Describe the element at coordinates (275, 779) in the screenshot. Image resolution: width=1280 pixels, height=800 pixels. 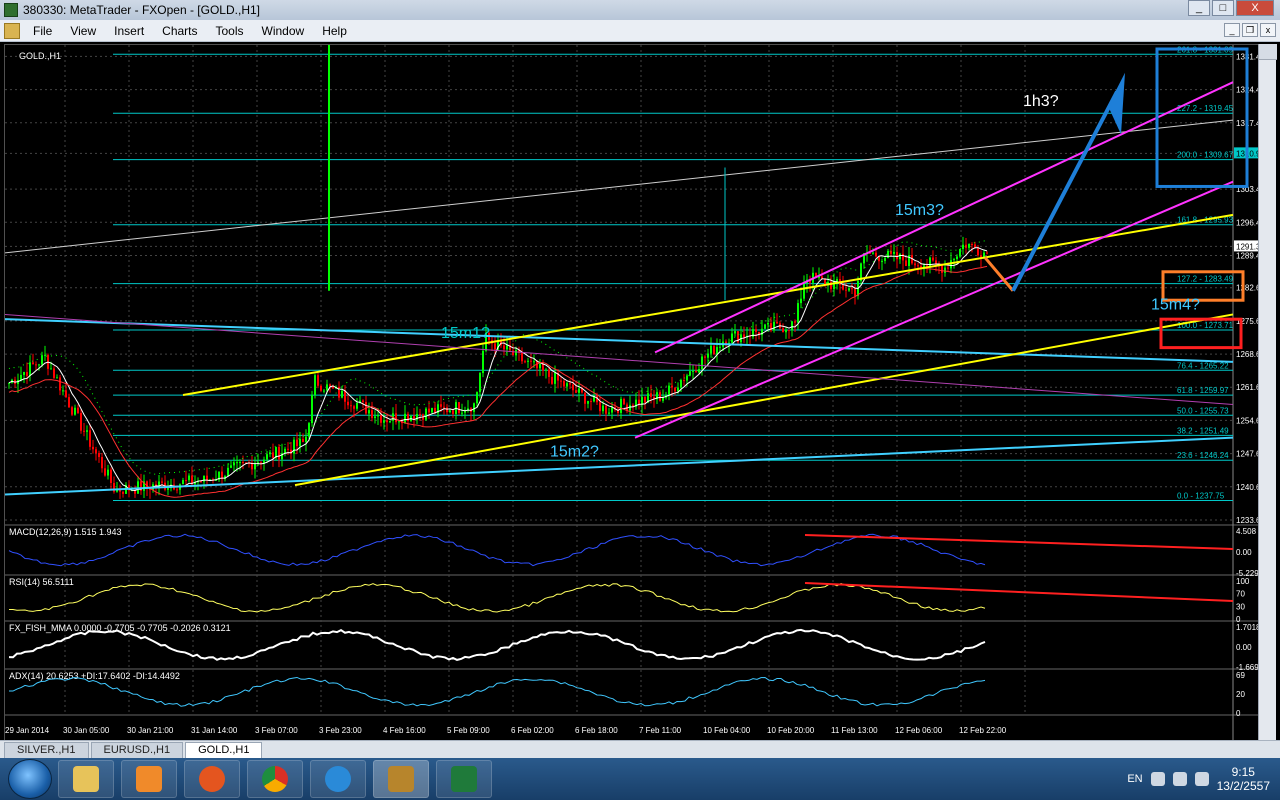
I see `chrome-icon` at that location.